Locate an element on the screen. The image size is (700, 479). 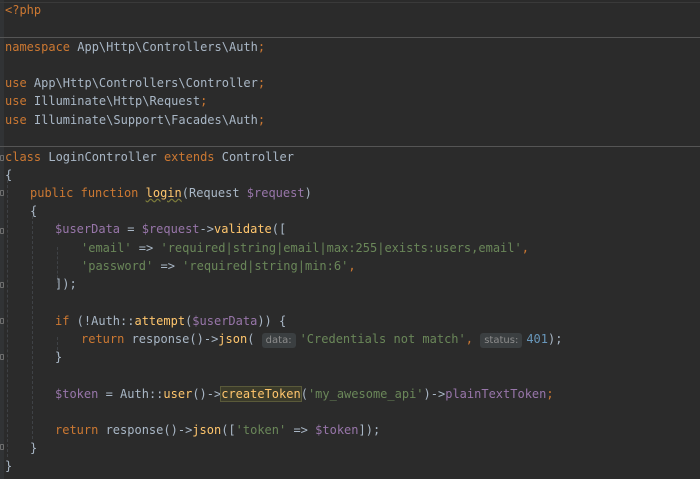
if-cond-close: )) { is located at coordinates (272, 321).